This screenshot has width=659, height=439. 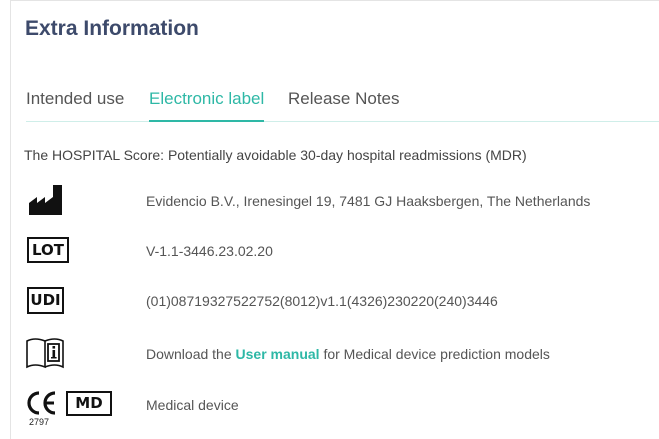 What do you see at coordinates (45, 200) in the screenshot?
I see `factory-icon` at bounding box center [45, 200].